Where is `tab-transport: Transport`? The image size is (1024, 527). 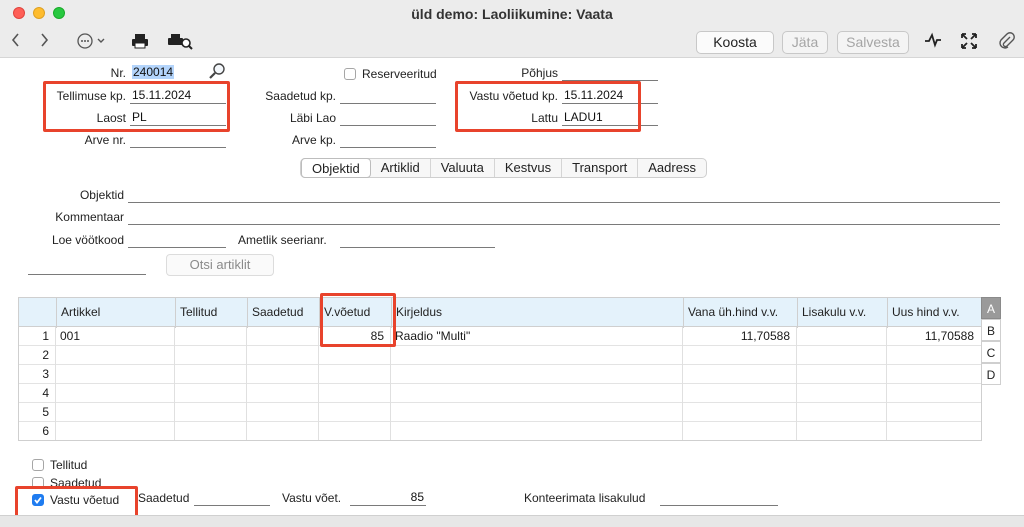 tab-transport: Transport is located at coordinates (600, 168).